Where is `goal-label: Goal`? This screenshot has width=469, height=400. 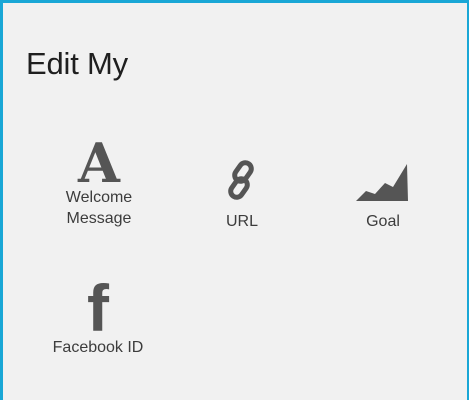 goal-label: Goal is located at coordinates (383, 221).